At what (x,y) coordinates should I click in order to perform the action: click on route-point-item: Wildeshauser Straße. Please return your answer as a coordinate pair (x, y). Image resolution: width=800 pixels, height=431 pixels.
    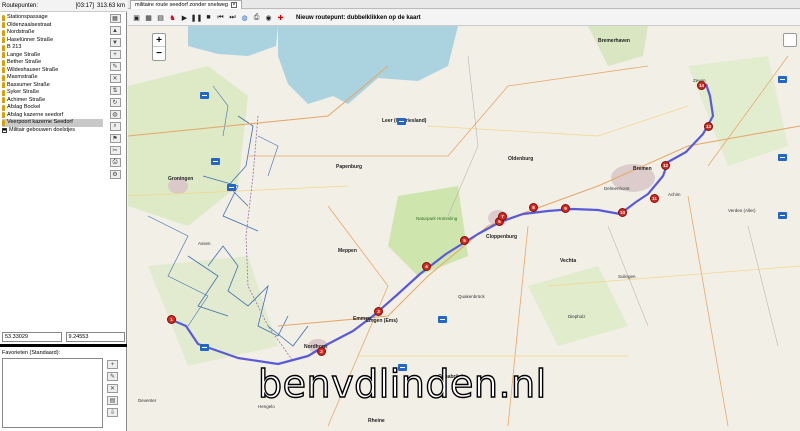
    Looking at the image, I should click on (52, 71).